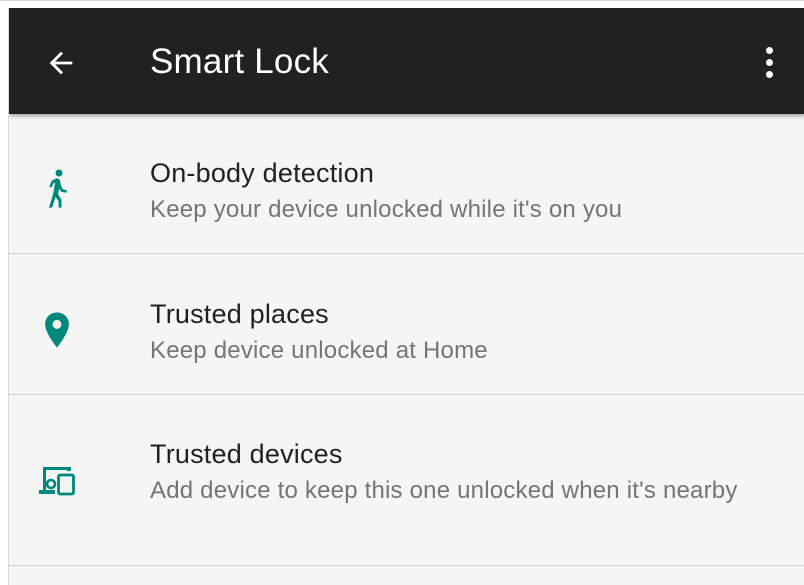  Describe the element at coordinates (239, 314) in the screenshot. I see `list-item-title: Trusted places` at that location.